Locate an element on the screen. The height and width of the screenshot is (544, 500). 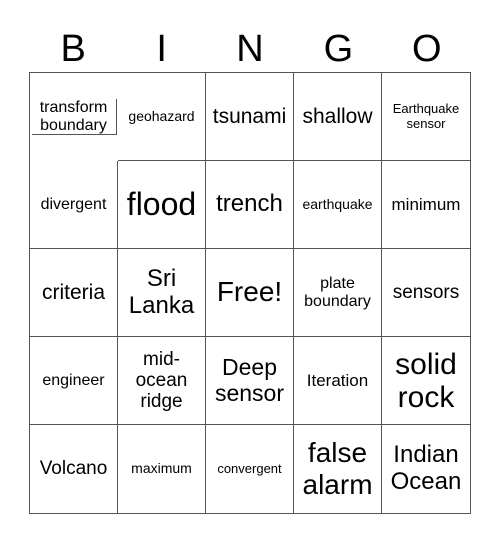
bingo-cell: Earthquake sensor is located at coordinates (426, 117).